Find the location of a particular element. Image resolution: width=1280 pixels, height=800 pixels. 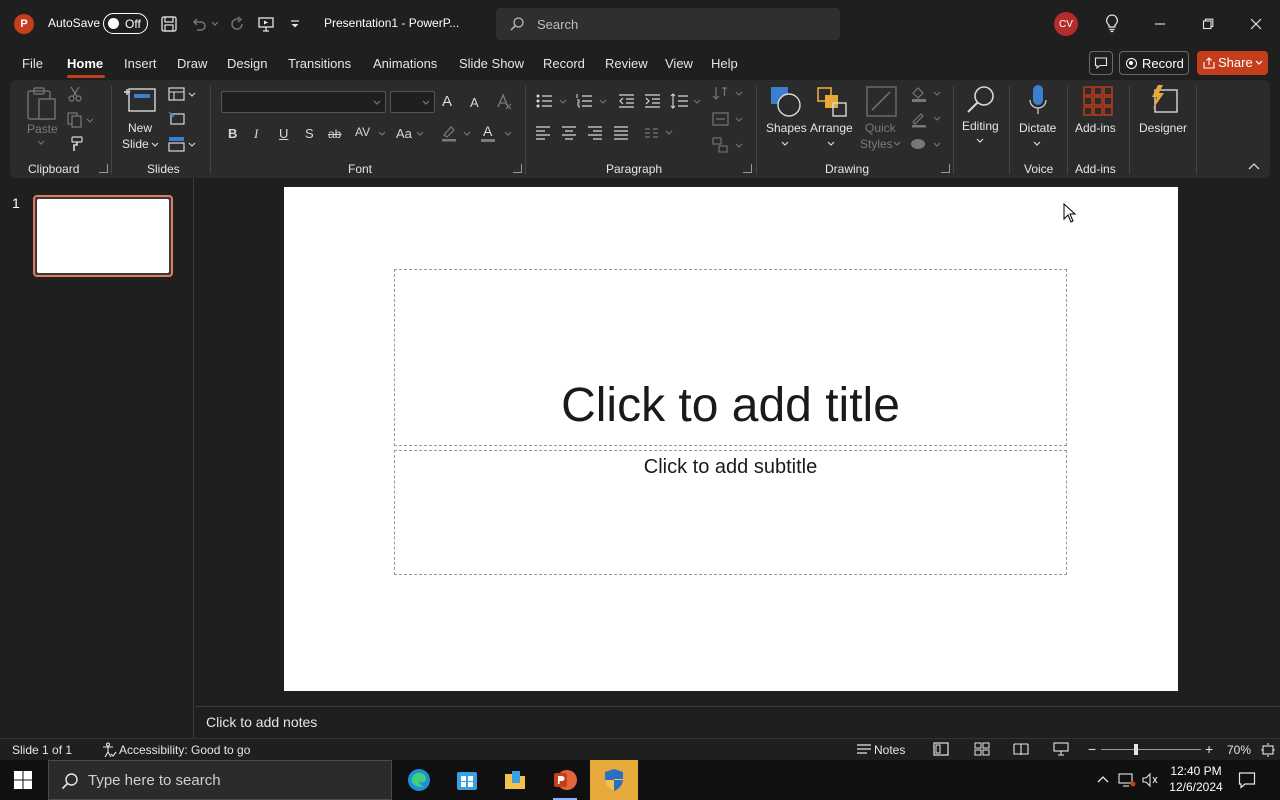

change-case-button: Aa is located at coordinates (404, 133).